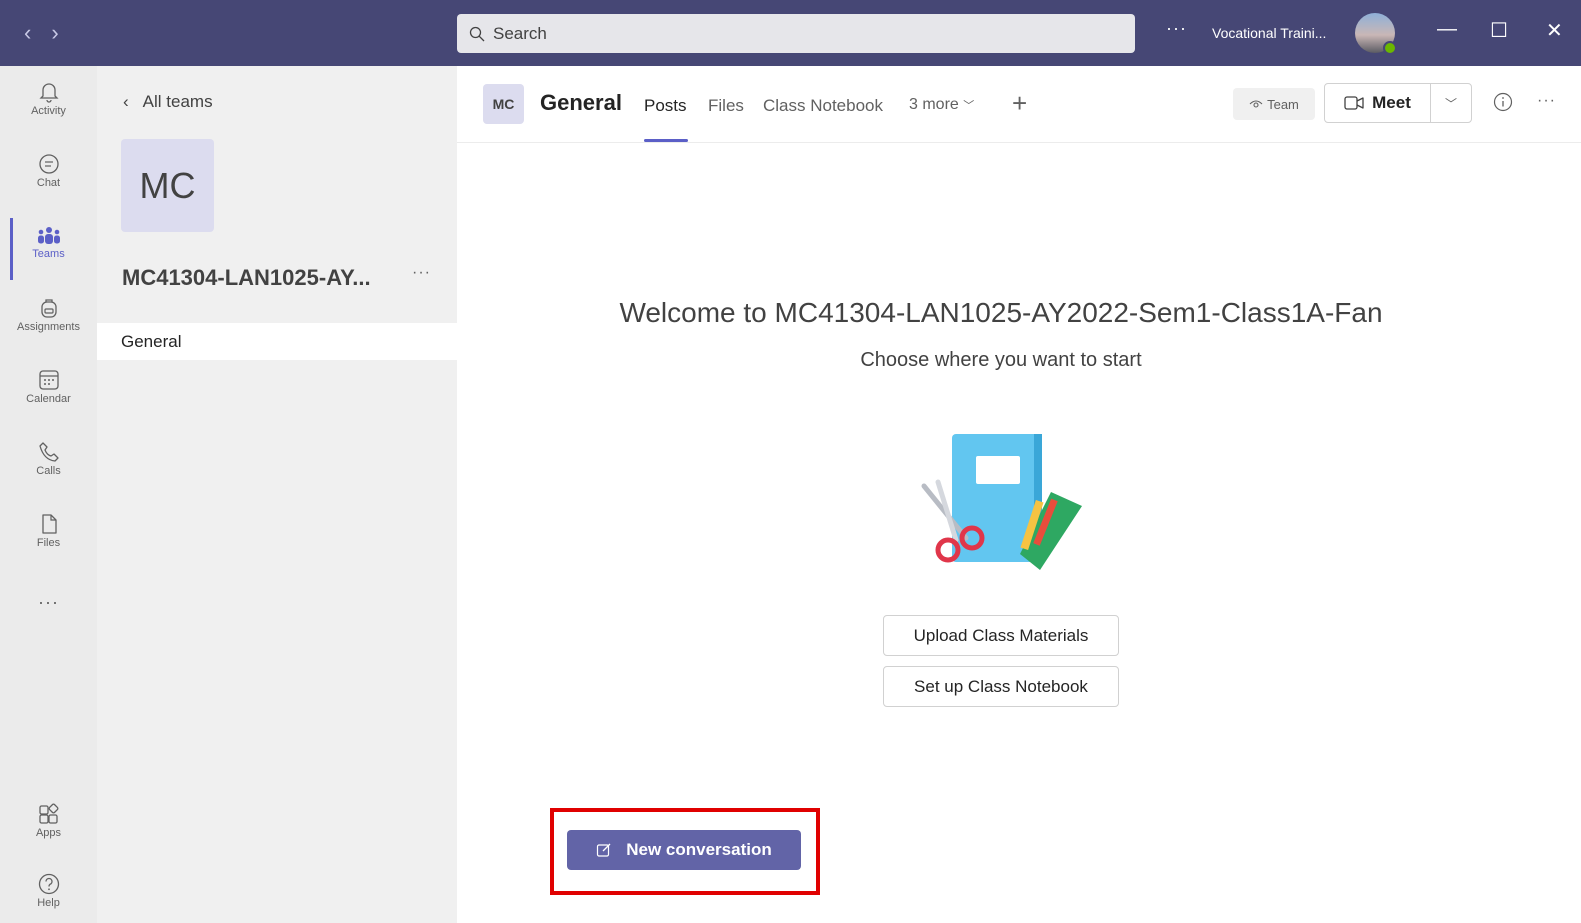  I want to click on rail-item-help: Help, so click(48, 890).